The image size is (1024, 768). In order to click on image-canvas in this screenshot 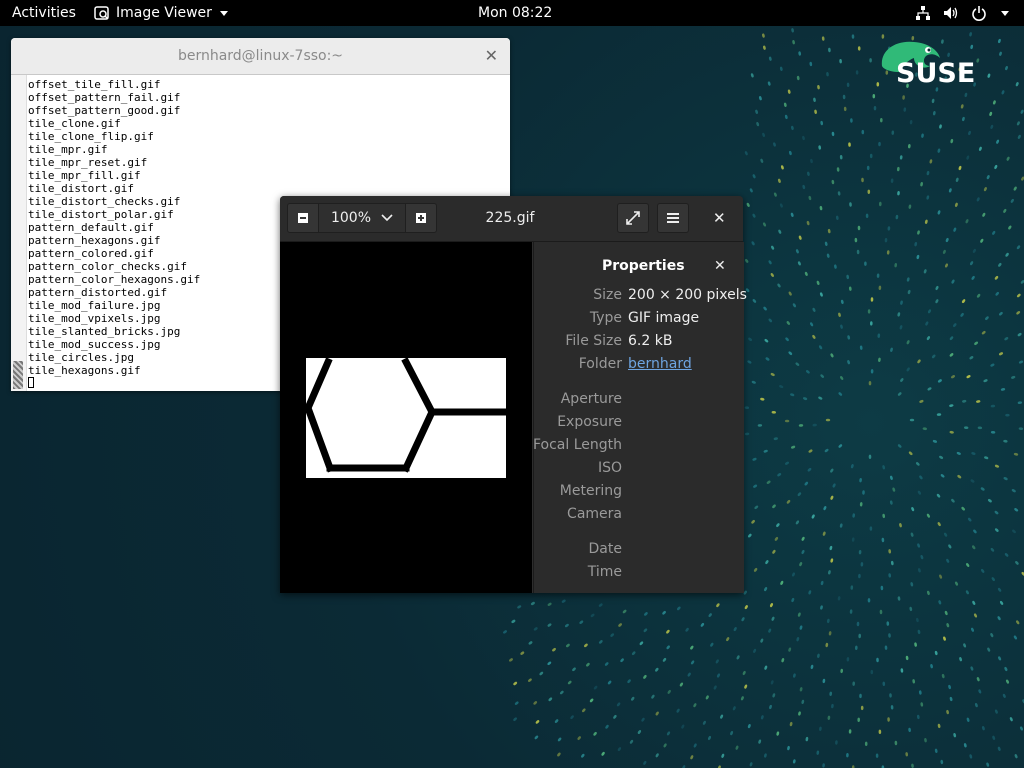, I will do `click(406, 417)`.